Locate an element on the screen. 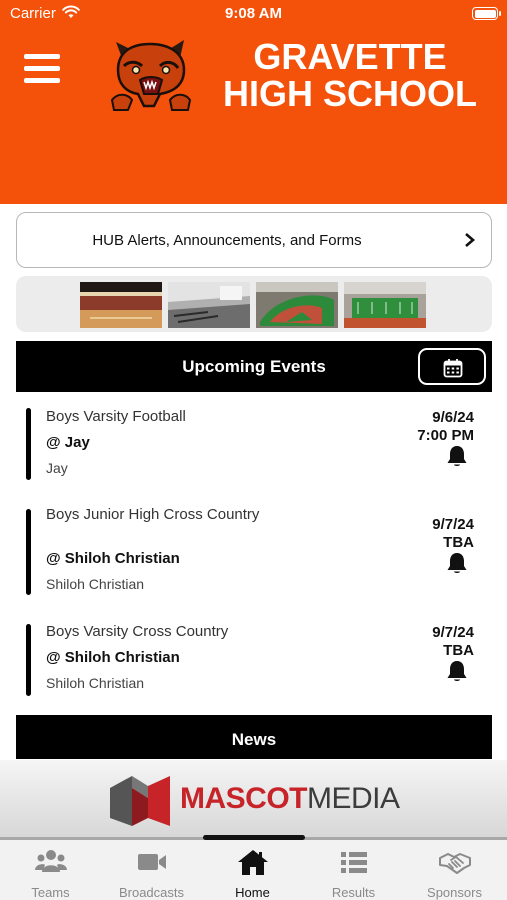 Image resolution: width=507 pixels, height=900 pixels. sponsor-word-media: MEDIA is located at coordinates (353, 798).